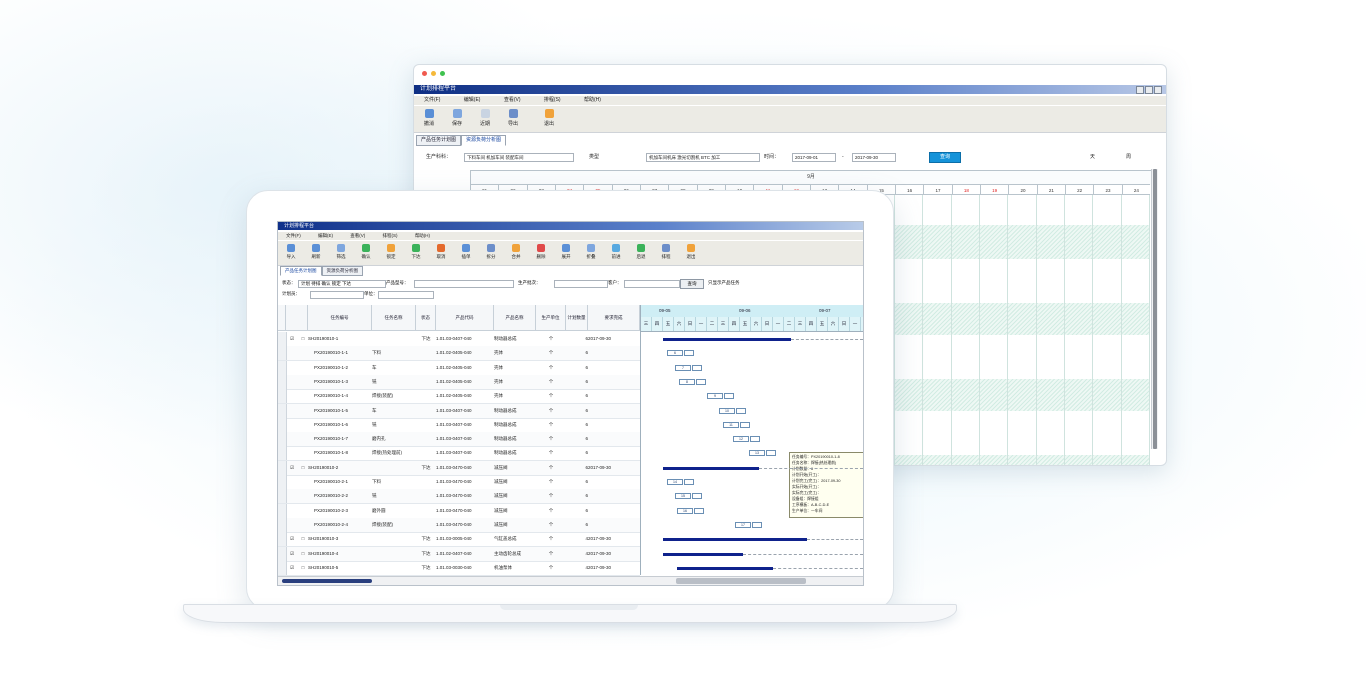 This screenshot has width=1366, height=678. Describe the element at coordinates (459, 411) in the screenshot. I see `table-row: PX20190010-1-5 车 1.01.03-0407-040 制动器总成 个 6` at that location.